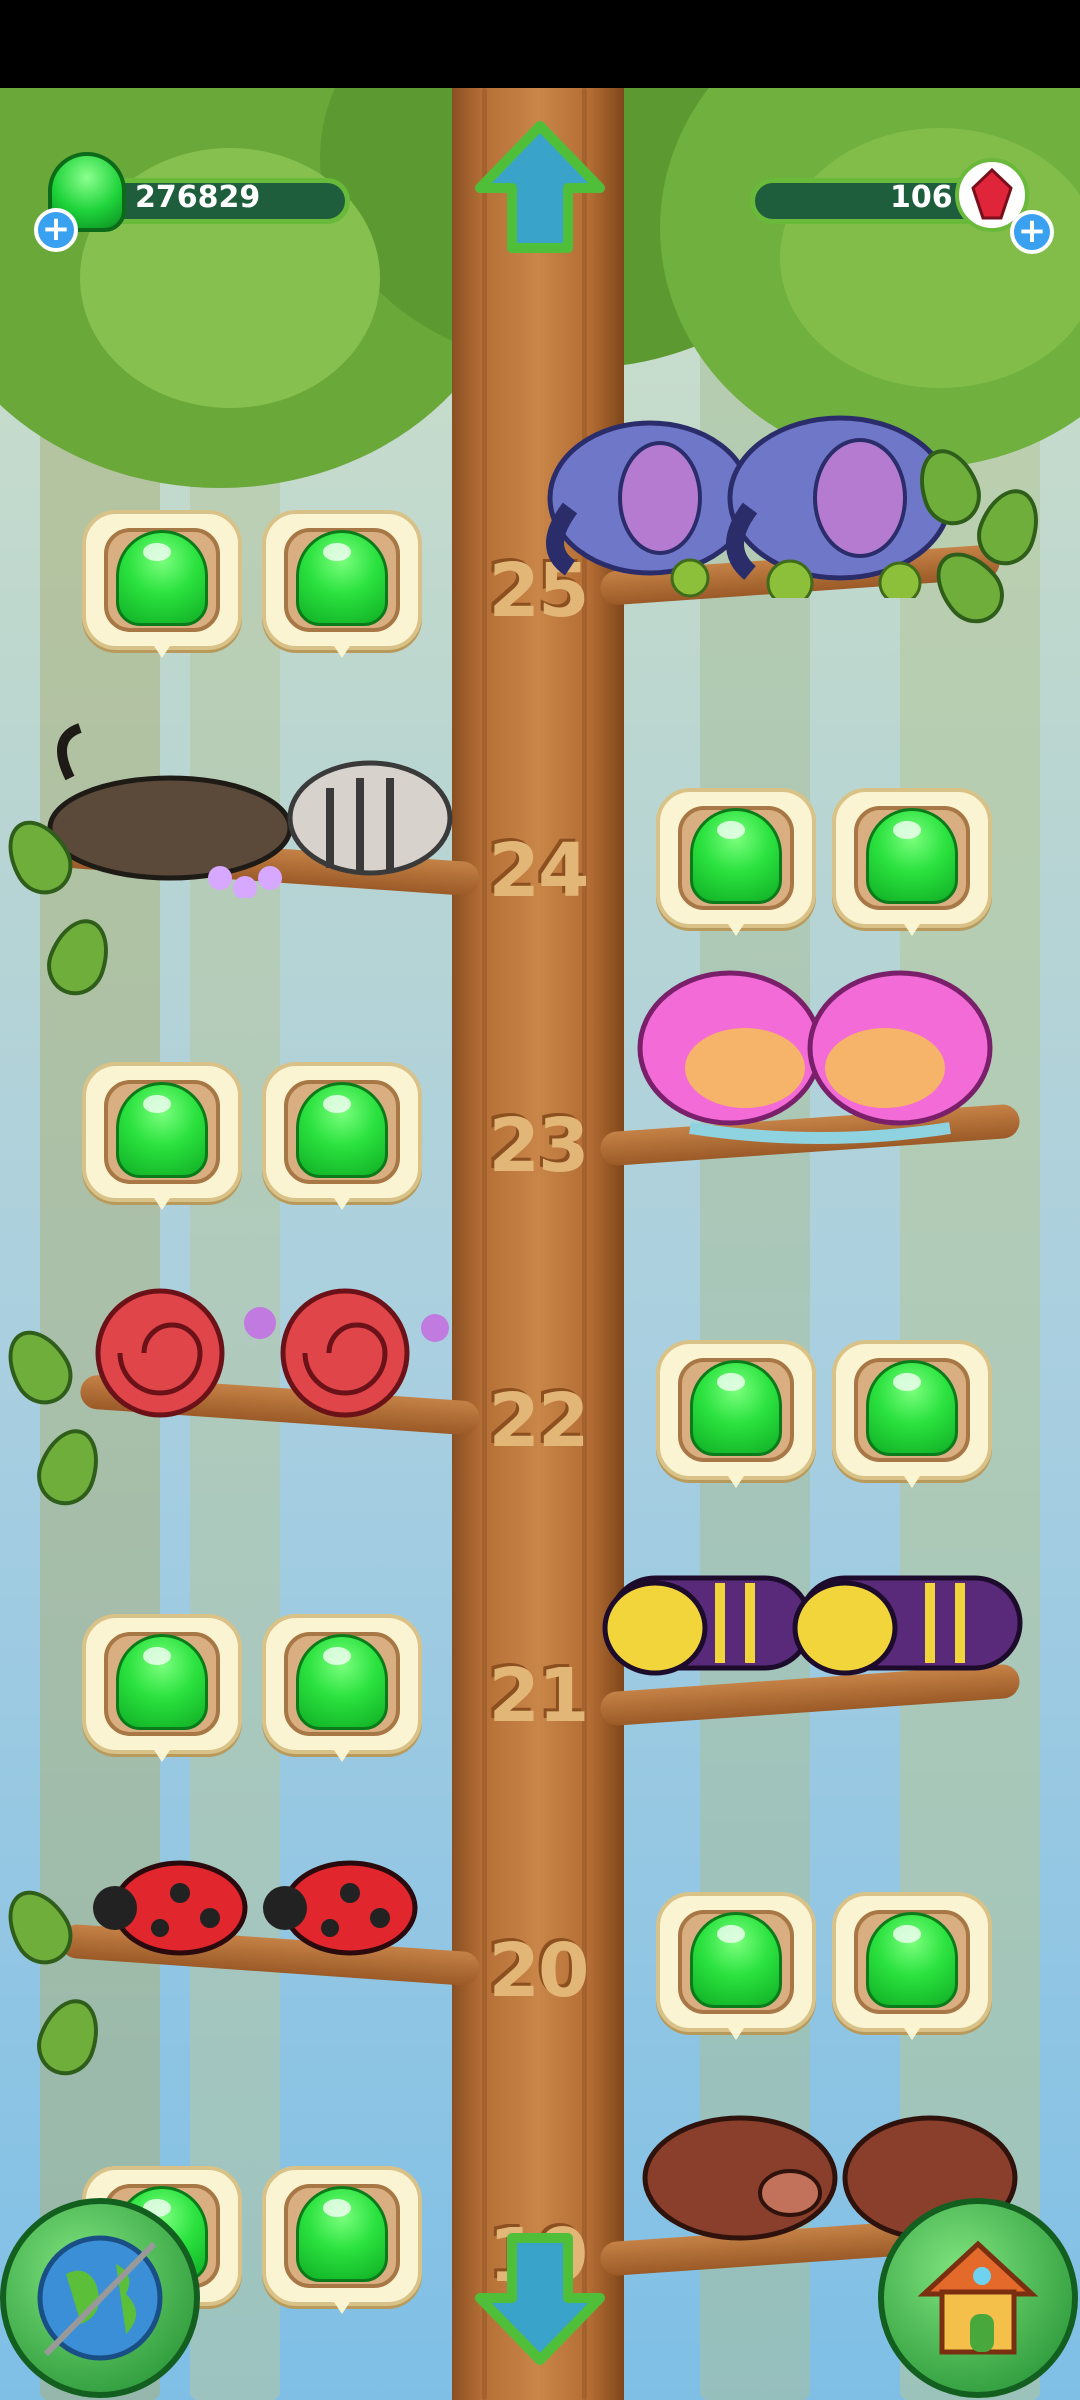  Describe the element at coordinates (198, 197) in the screenshot. I see `jelly-count: 276829` at that location.